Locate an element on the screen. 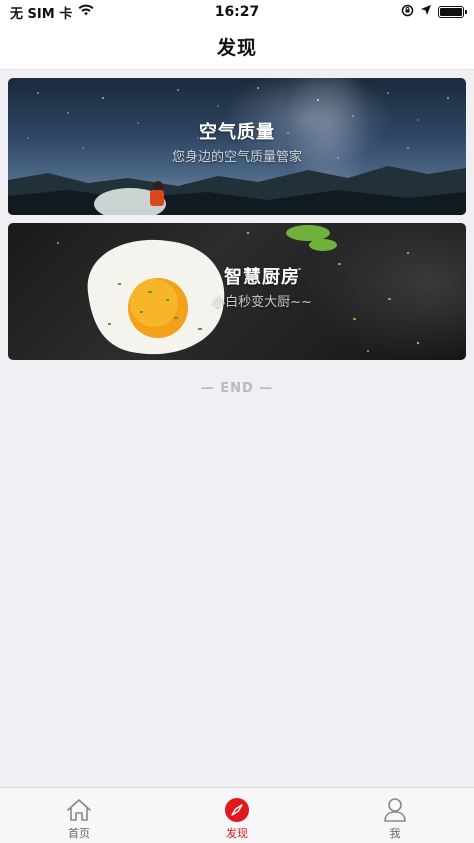 The image size is (474, 843). air-quality-title: 空气质量 is located at coordinates (237, 132).